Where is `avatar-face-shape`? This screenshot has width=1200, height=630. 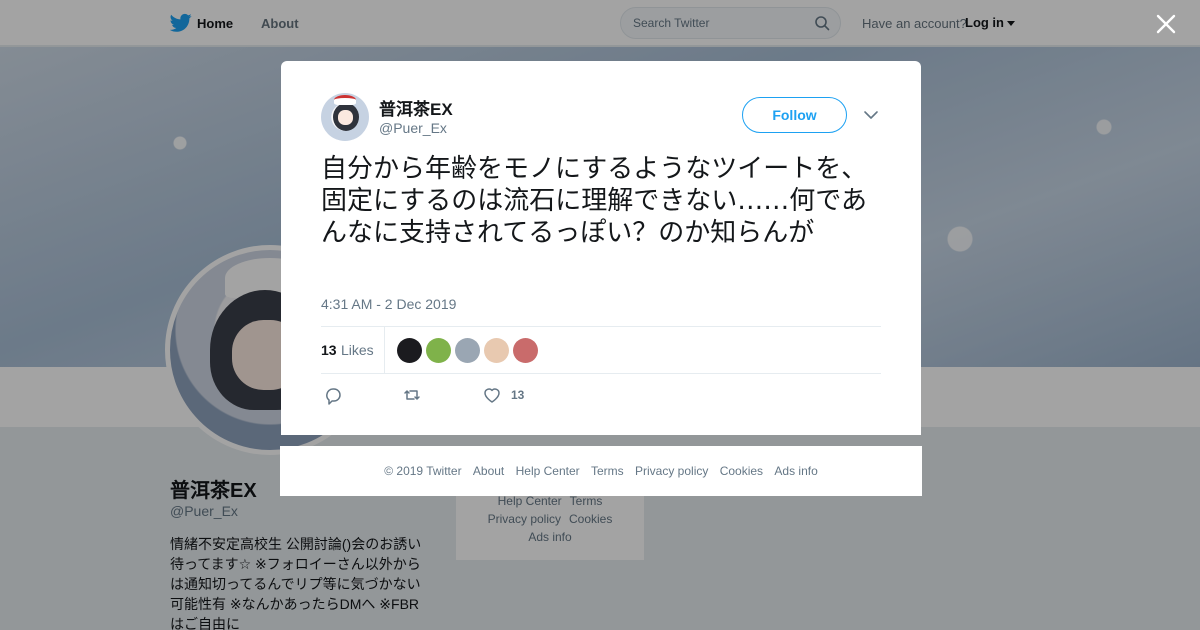
avatar-face-shape is located at coordinates (345, 117).